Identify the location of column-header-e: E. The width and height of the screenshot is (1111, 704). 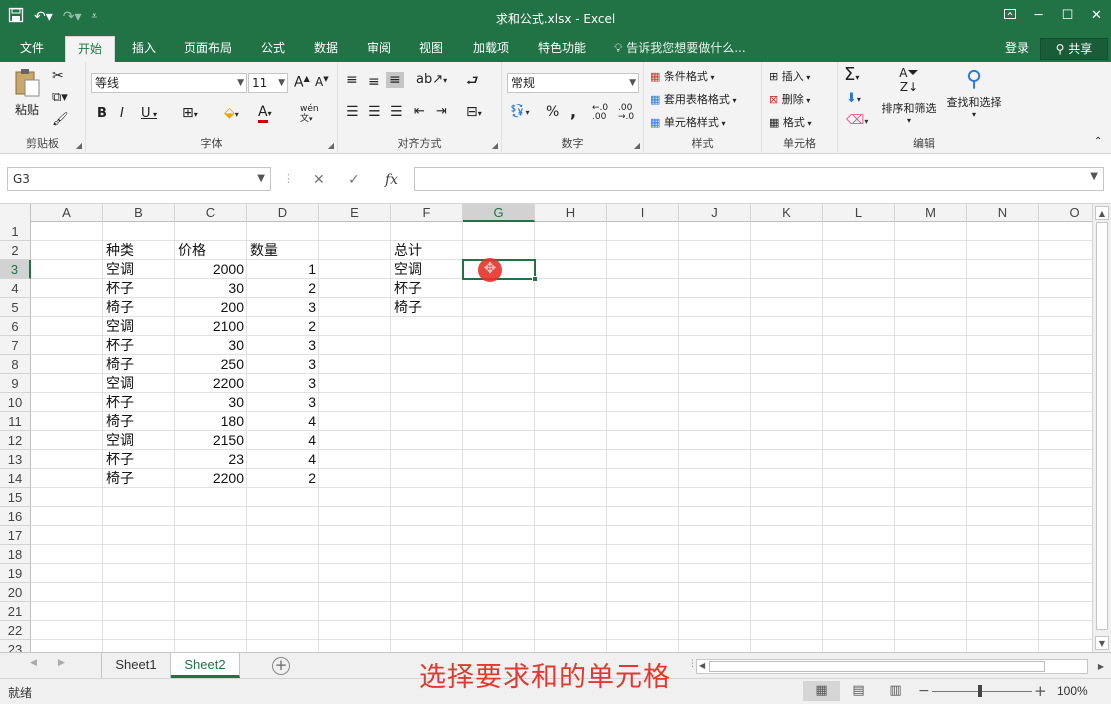
(355, 213).